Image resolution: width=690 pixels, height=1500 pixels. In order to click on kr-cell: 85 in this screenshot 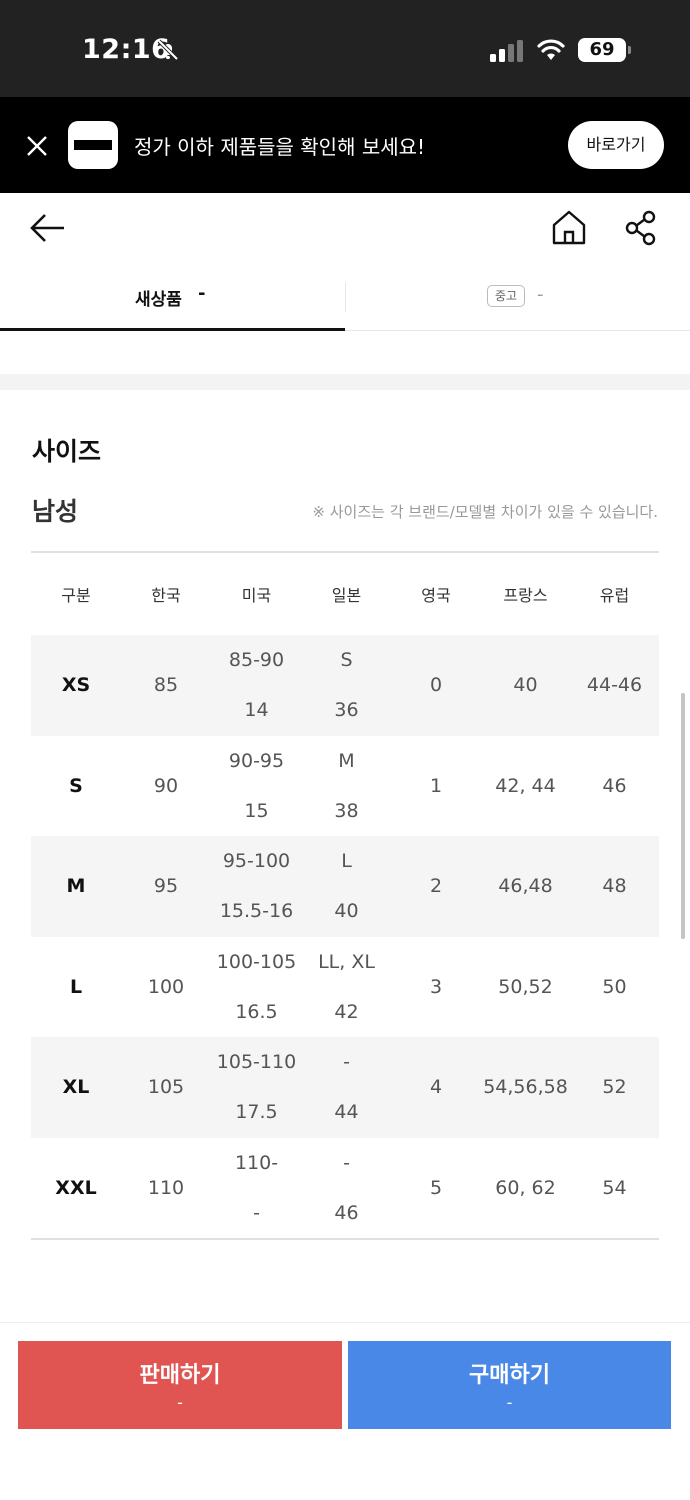, I will do `click(166, 685)`.